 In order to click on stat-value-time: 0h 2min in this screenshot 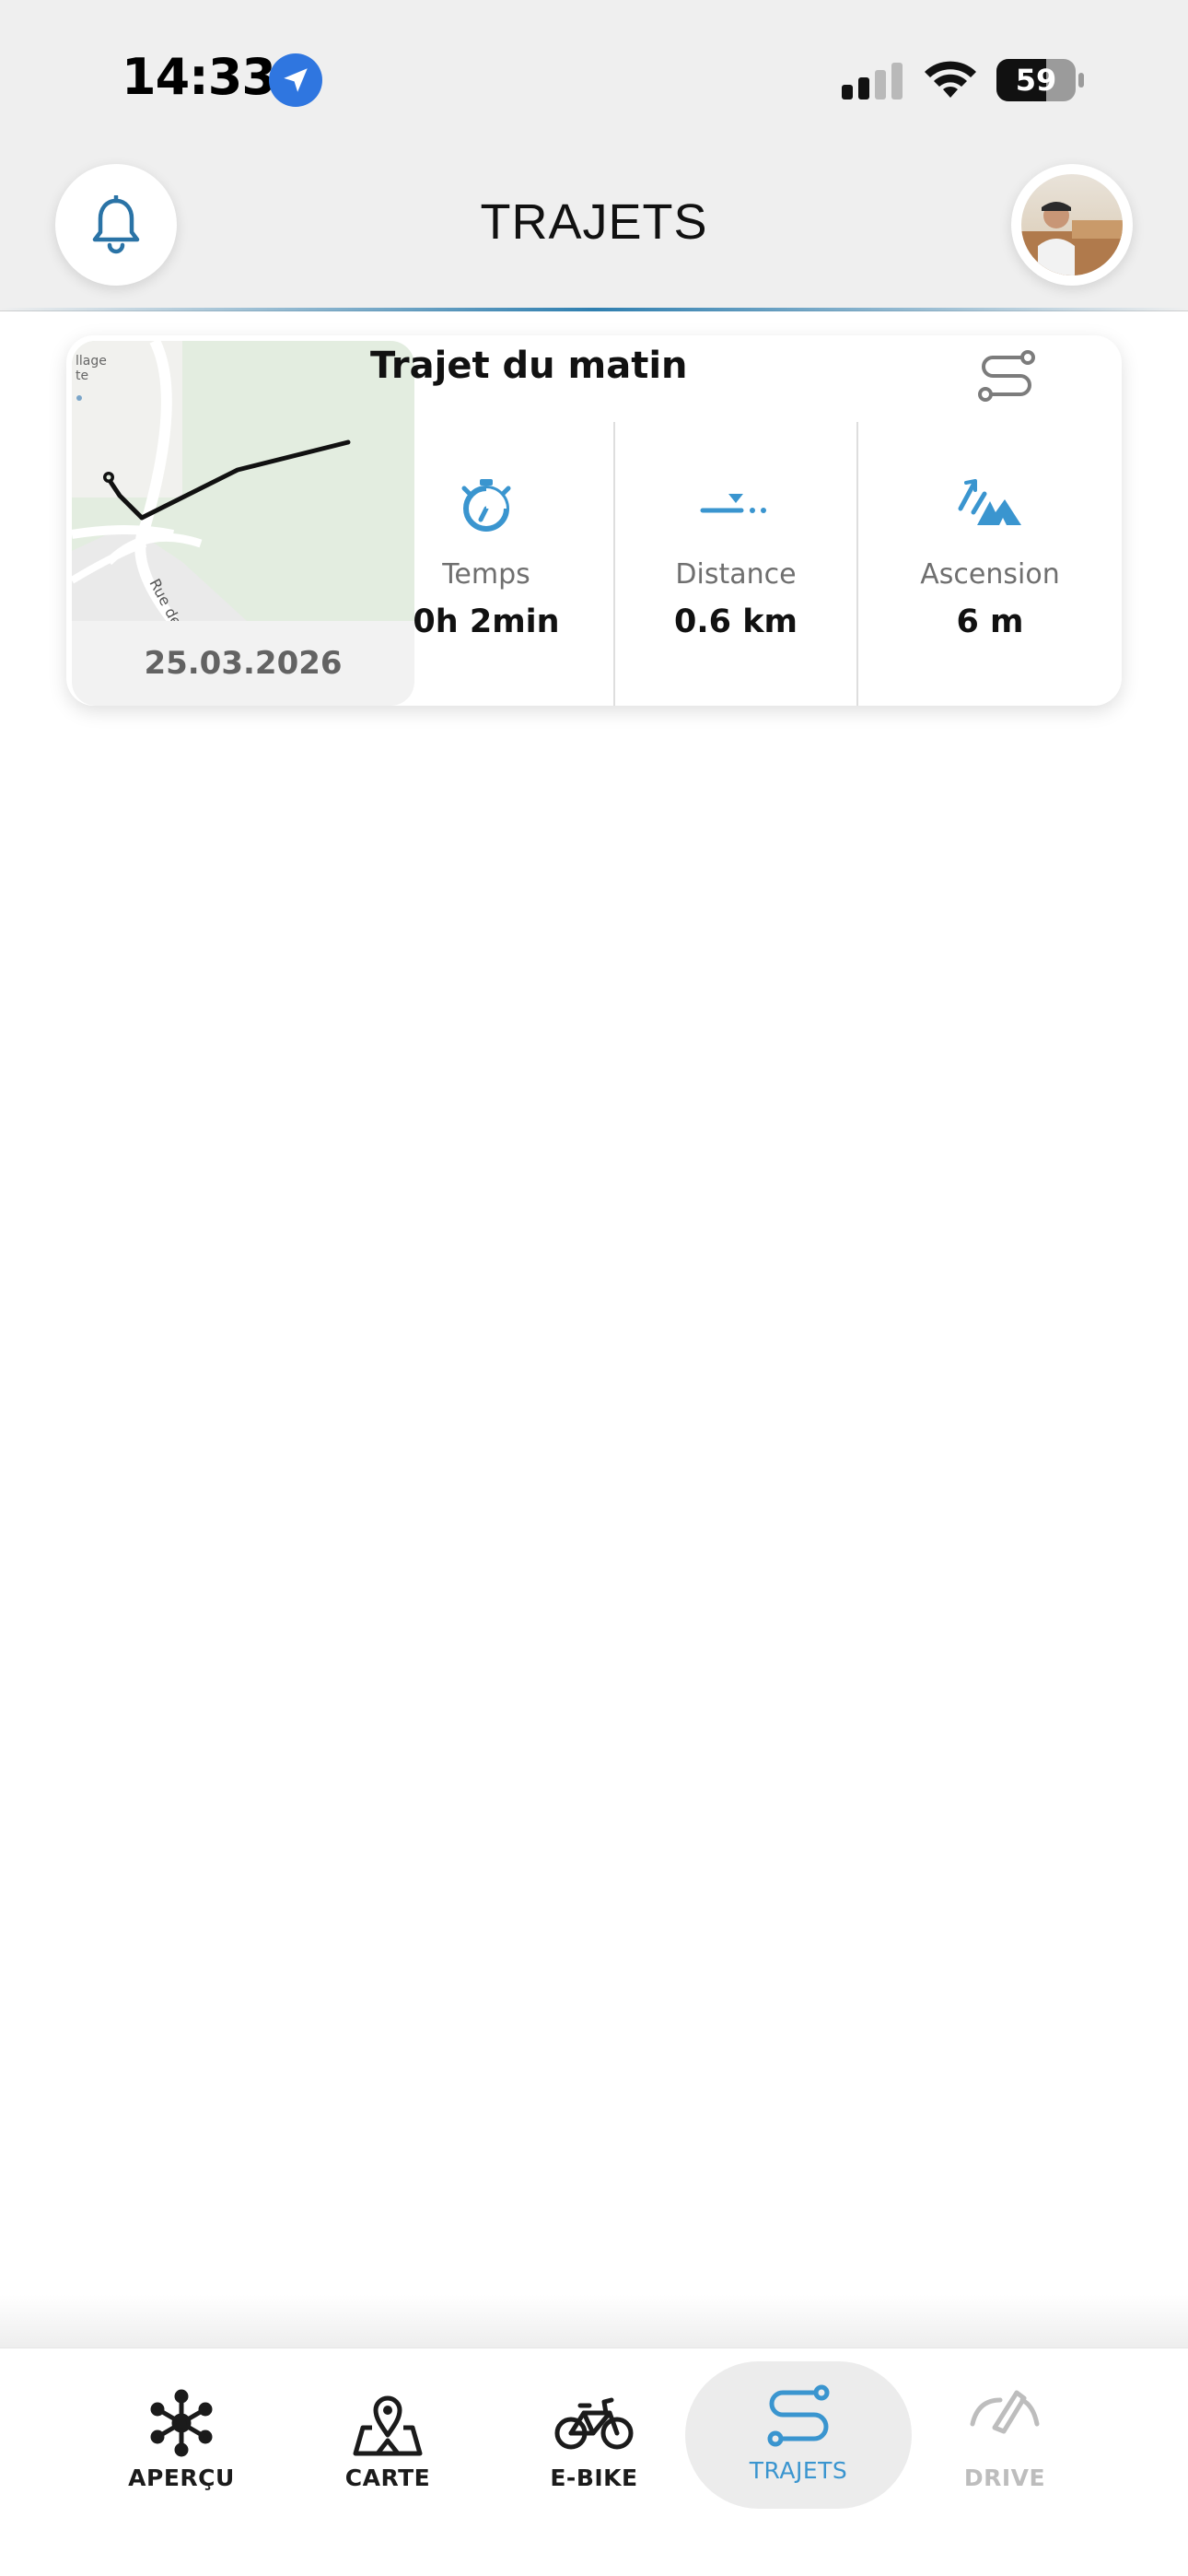, I will do `click(486, 621)`.